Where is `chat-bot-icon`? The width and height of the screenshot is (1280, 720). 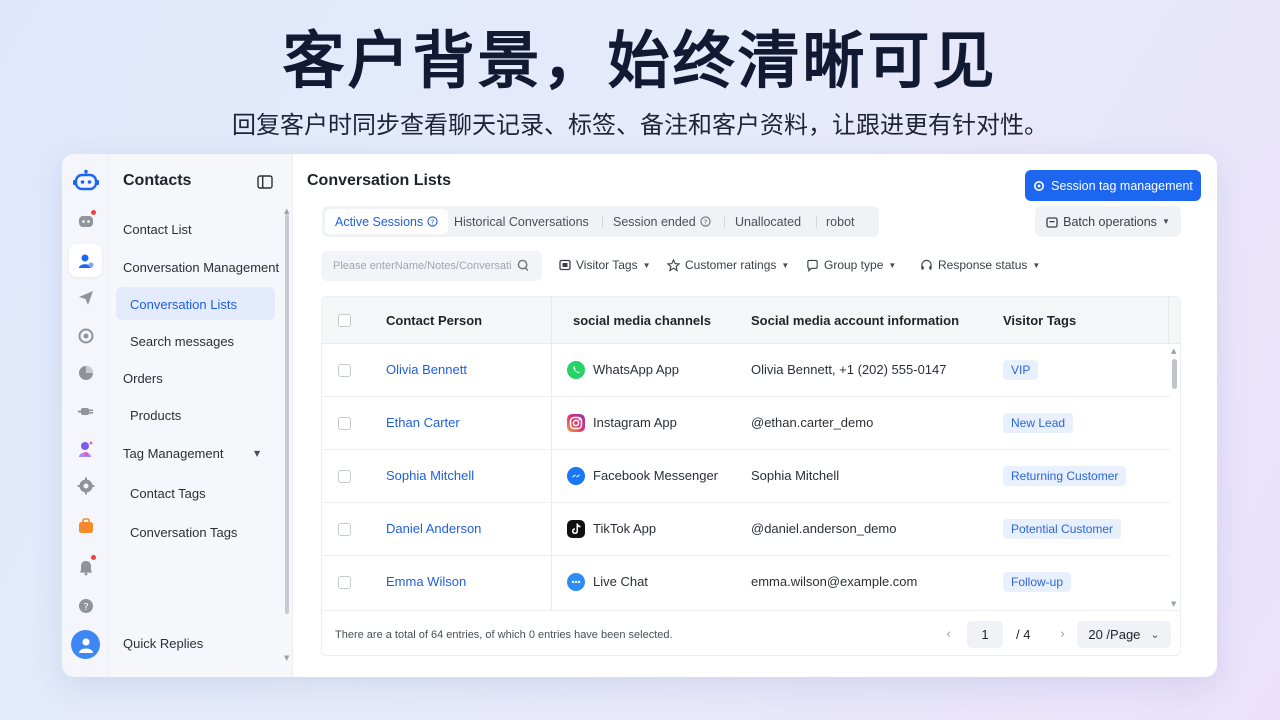
chat-bot-icon is located at coordinates (85, 221).